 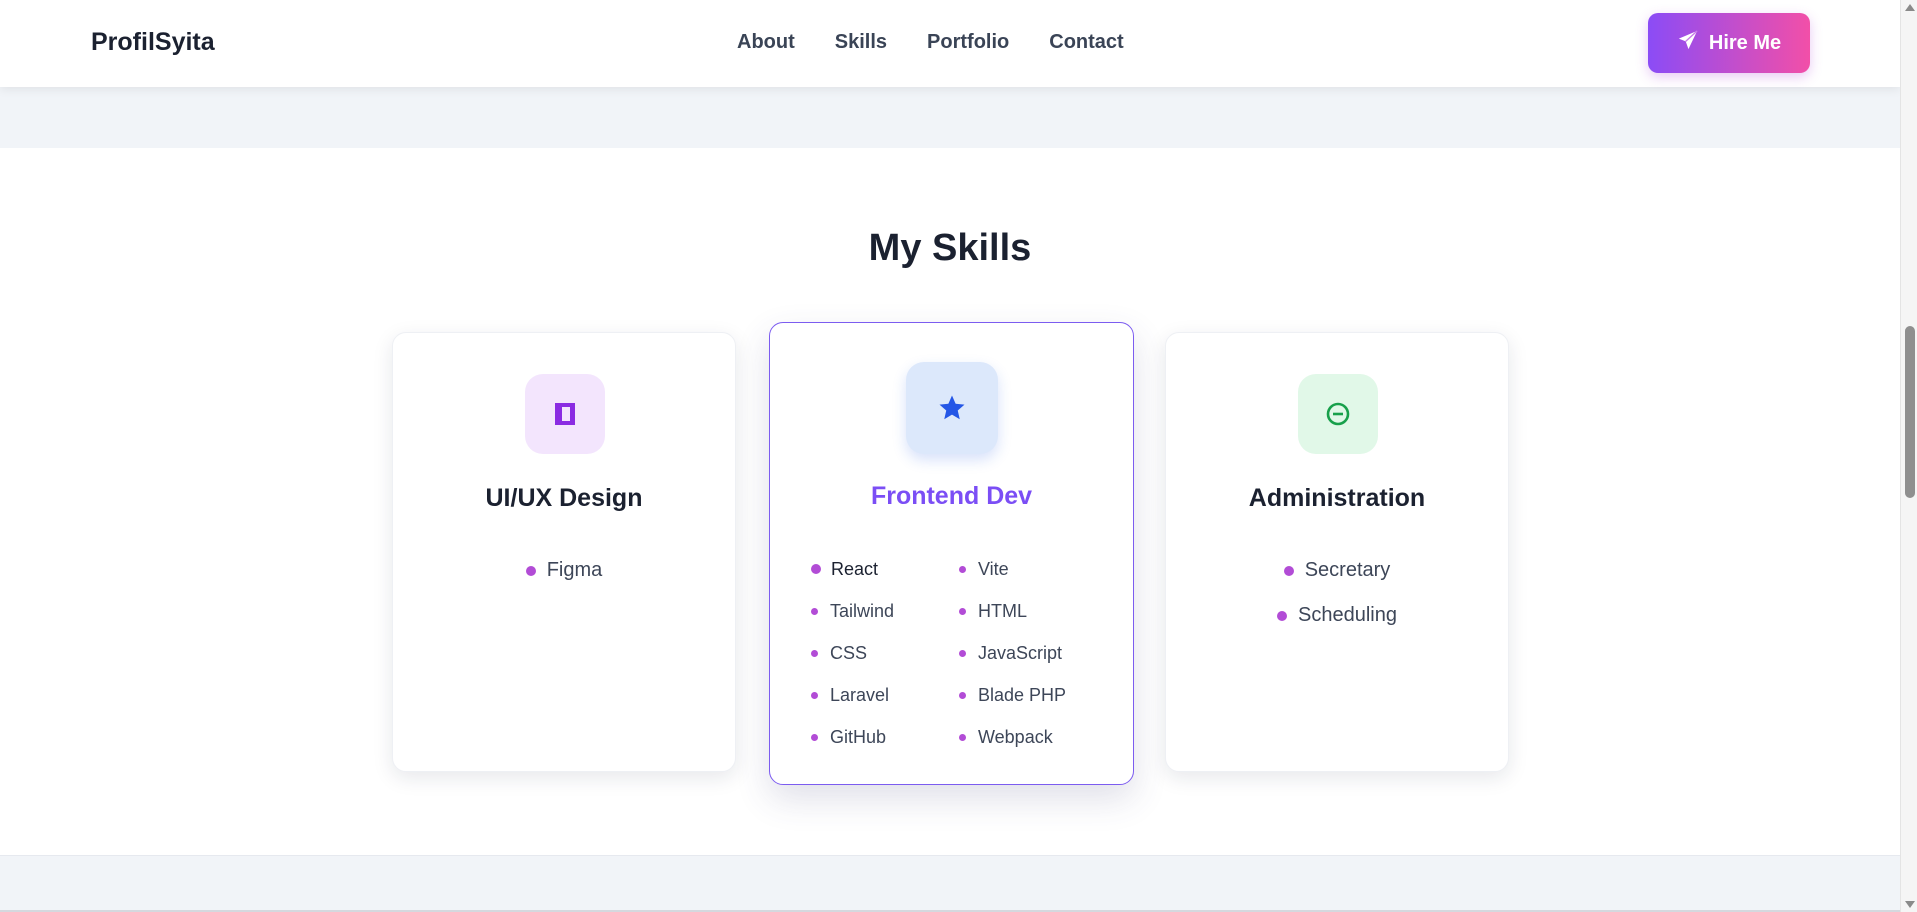 I want to click on minus-circle-icon, so click(x=1338, y=414).